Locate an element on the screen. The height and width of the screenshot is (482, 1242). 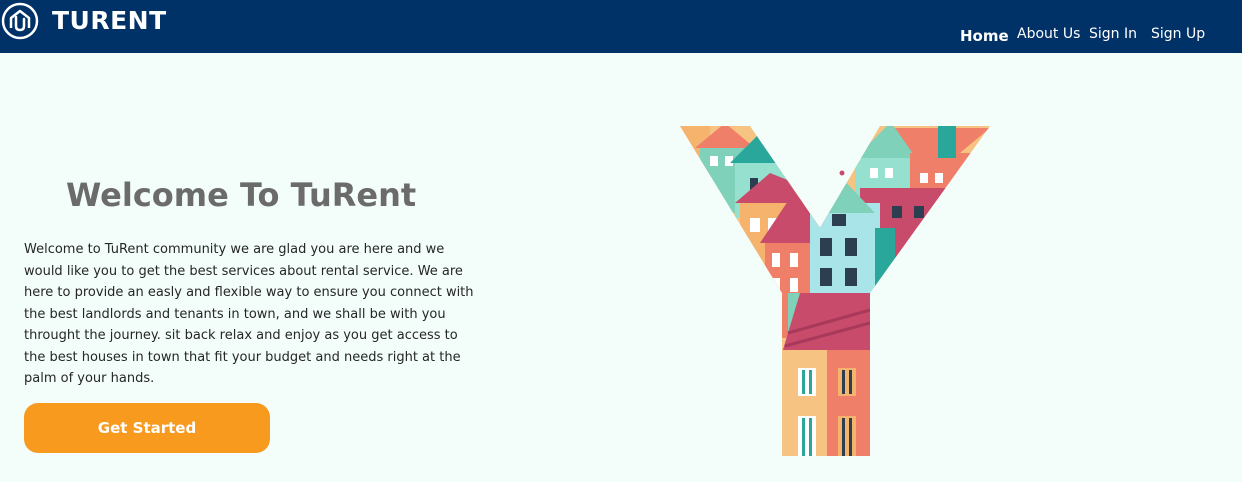
nav-link-home: Home is located at coordinates (984, 36).